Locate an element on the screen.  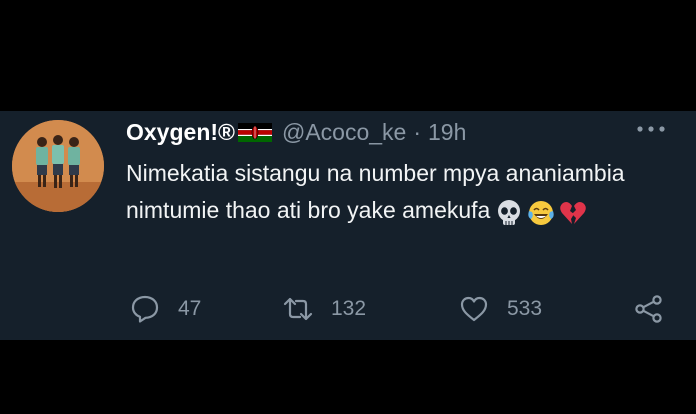
like-button: 533 is located at coordinates (500, 309).